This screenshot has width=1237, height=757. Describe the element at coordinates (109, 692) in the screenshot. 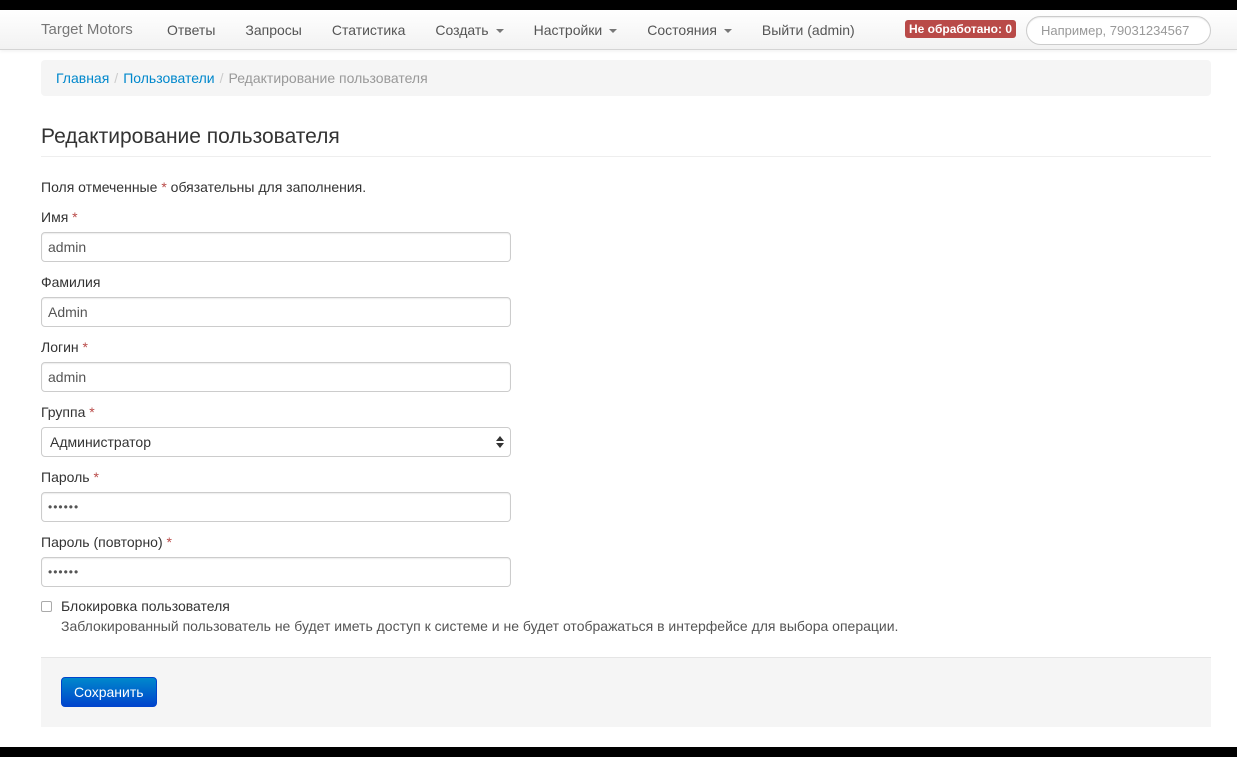

I see `save-button: Сохранить` at that location.